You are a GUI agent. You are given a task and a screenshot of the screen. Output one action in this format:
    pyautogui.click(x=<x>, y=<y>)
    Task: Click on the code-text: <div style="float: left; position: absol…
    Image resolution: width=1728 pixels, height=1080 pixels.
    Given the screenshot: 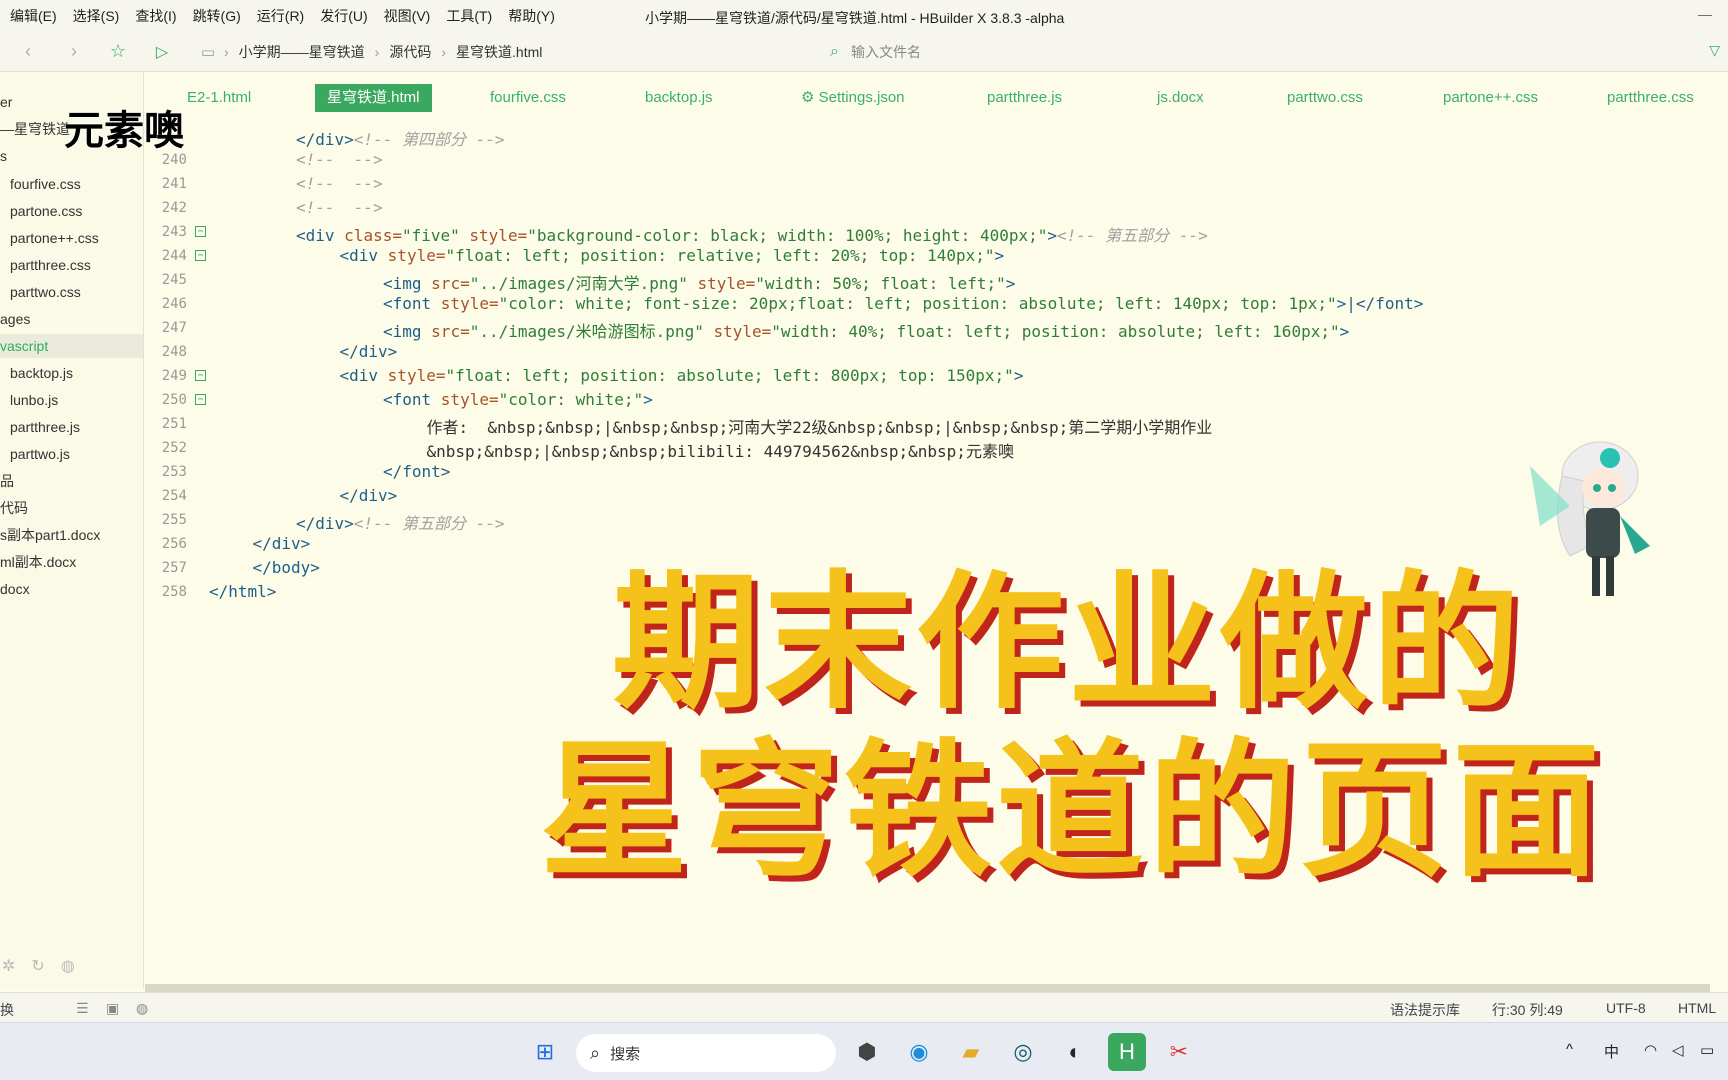 What is the action you would take?
    pyautogui.click(x=682, y=375)
    